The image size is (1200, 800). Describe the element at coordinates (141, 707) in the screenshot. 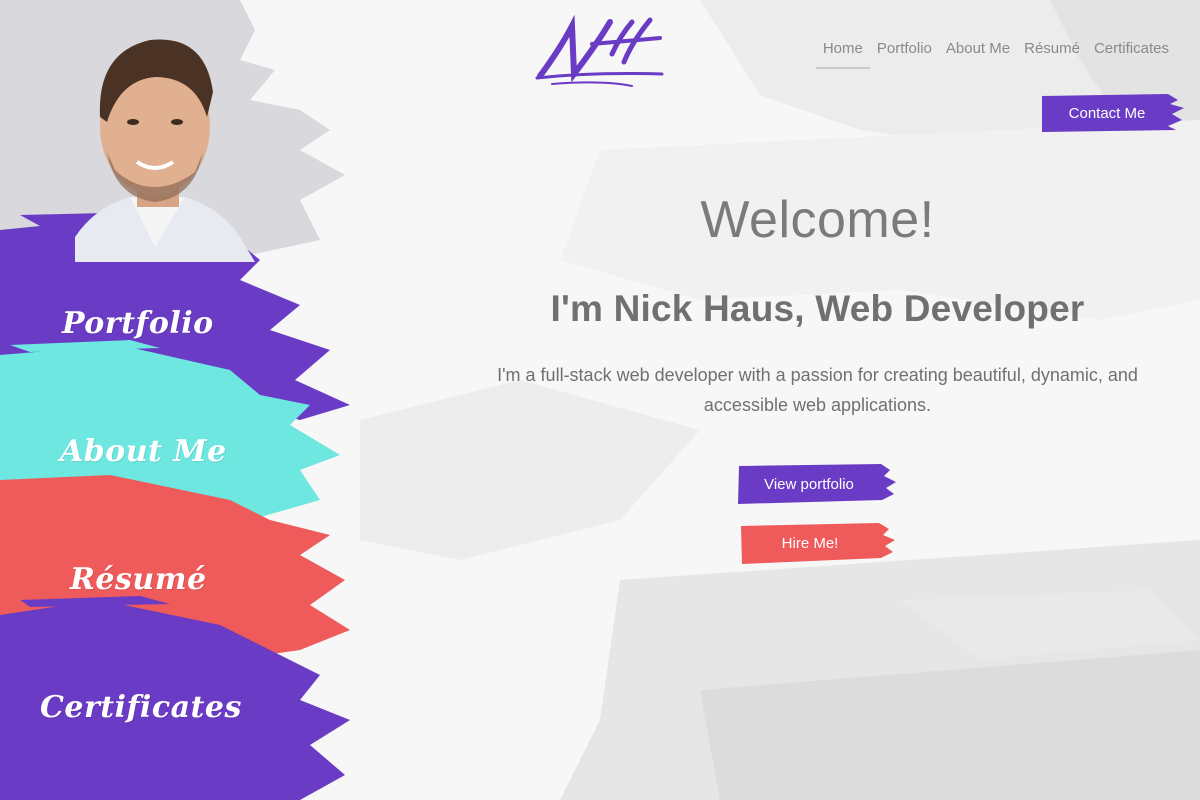

I see `sidebar-item-certificates: Certificates` at that location.